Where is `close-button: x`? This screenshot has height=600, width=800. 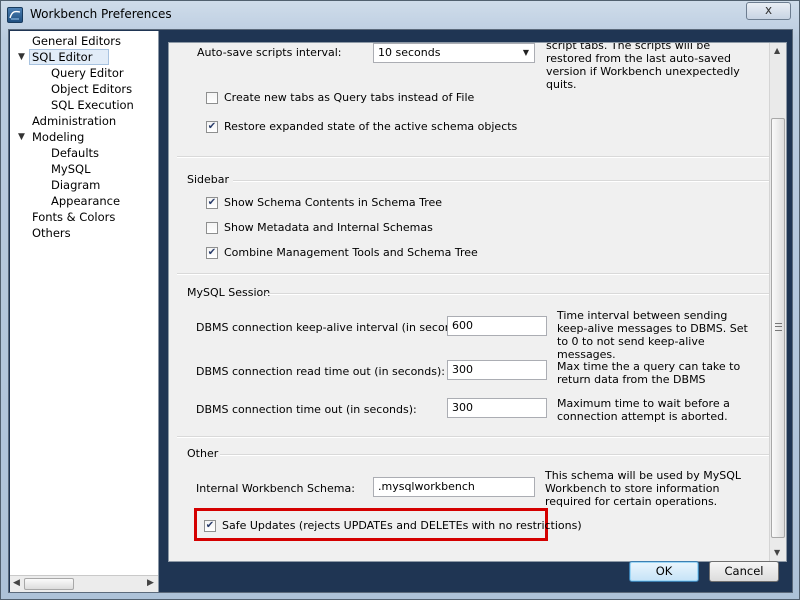 close-button: x is located at coordinates (768, 11).